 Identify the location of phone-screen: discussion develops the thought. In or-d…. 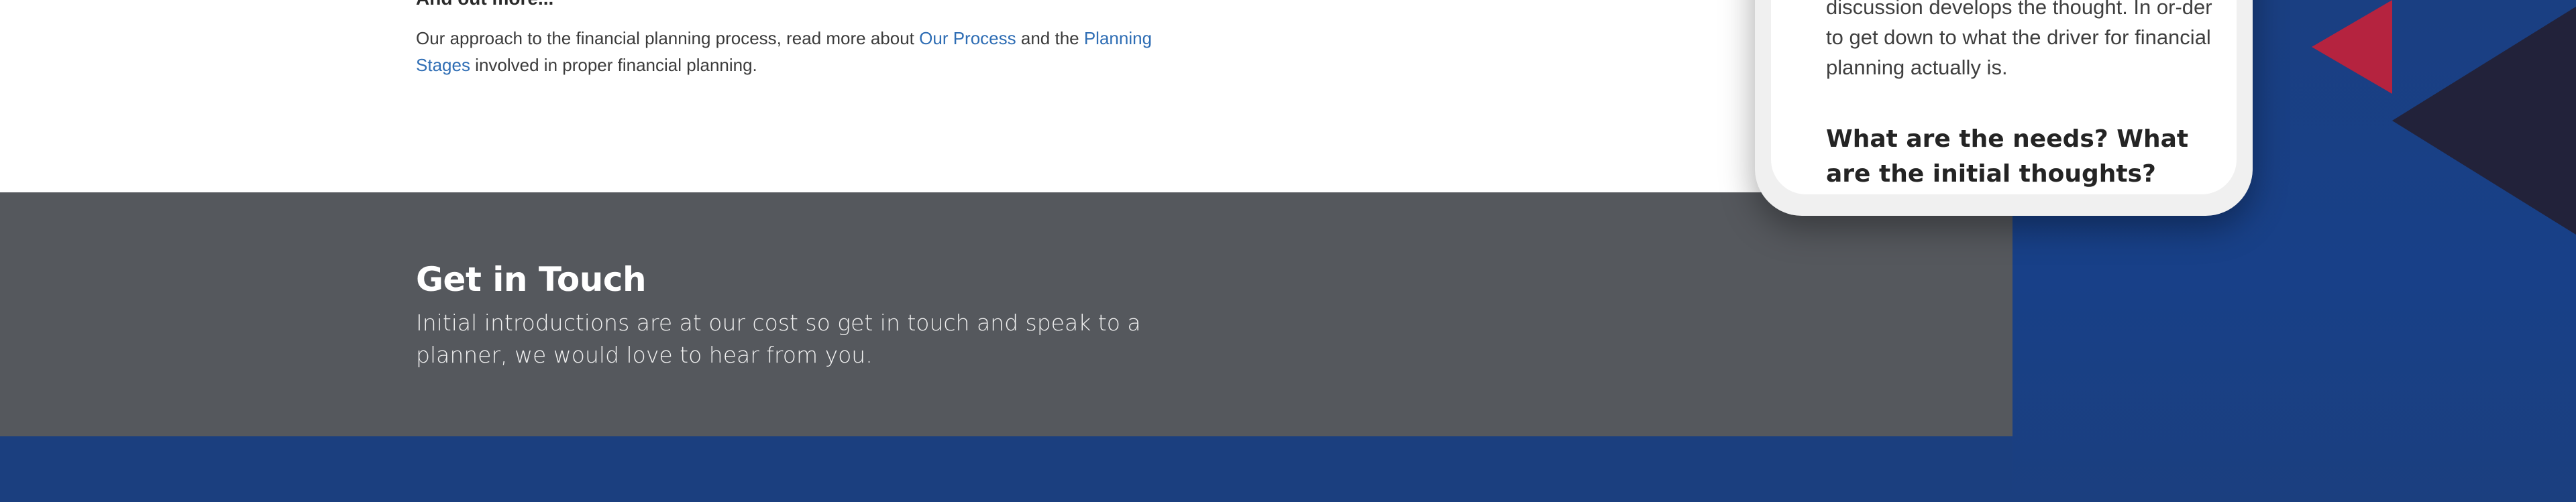
(2004, 97).